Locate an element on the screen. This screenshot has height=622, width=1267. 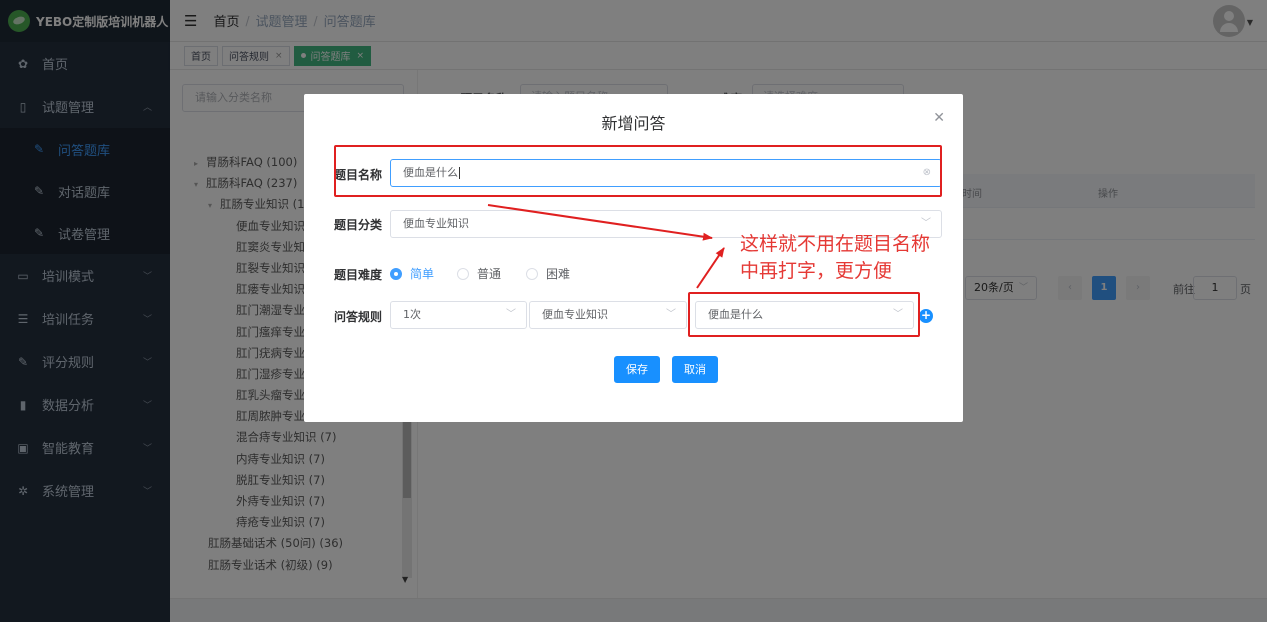
radio-label: 困难 is located at coordinates (558, 274).